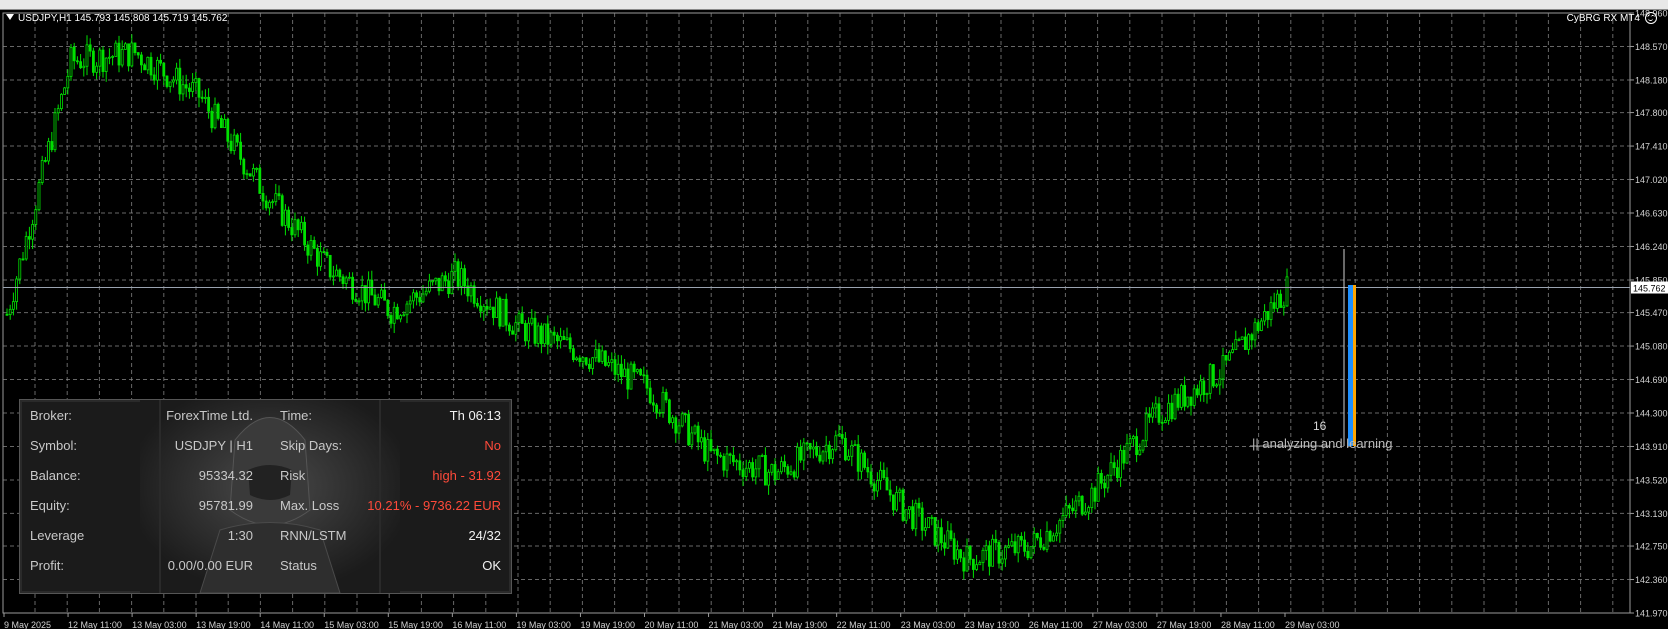 This screenshot has height=629, width=1668. Describe the element at coordinates (1651, 18) in the screenshot. I see `smiley-icon` at that location.